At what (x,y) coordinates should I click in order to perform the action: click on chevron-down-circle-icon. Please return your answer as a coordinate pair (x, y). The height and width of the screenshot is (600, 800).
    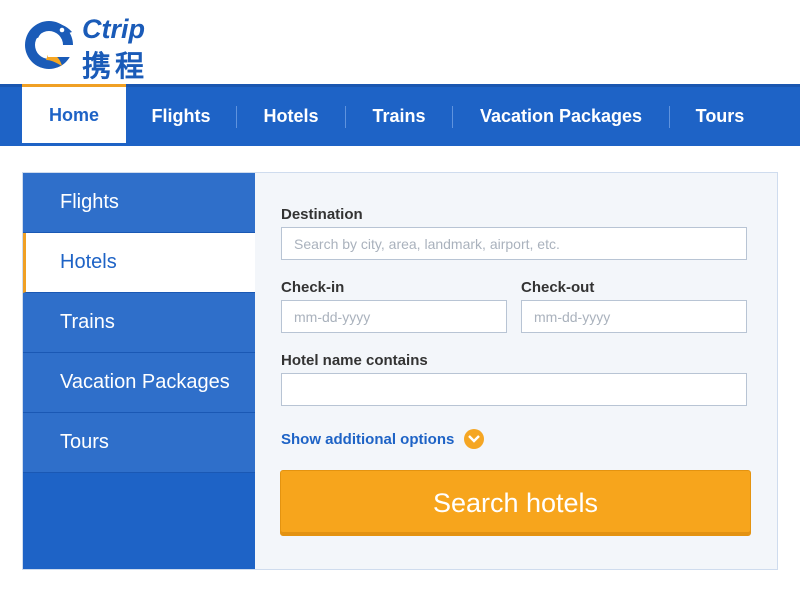
    Looking at the image, I should click on (474, 439).